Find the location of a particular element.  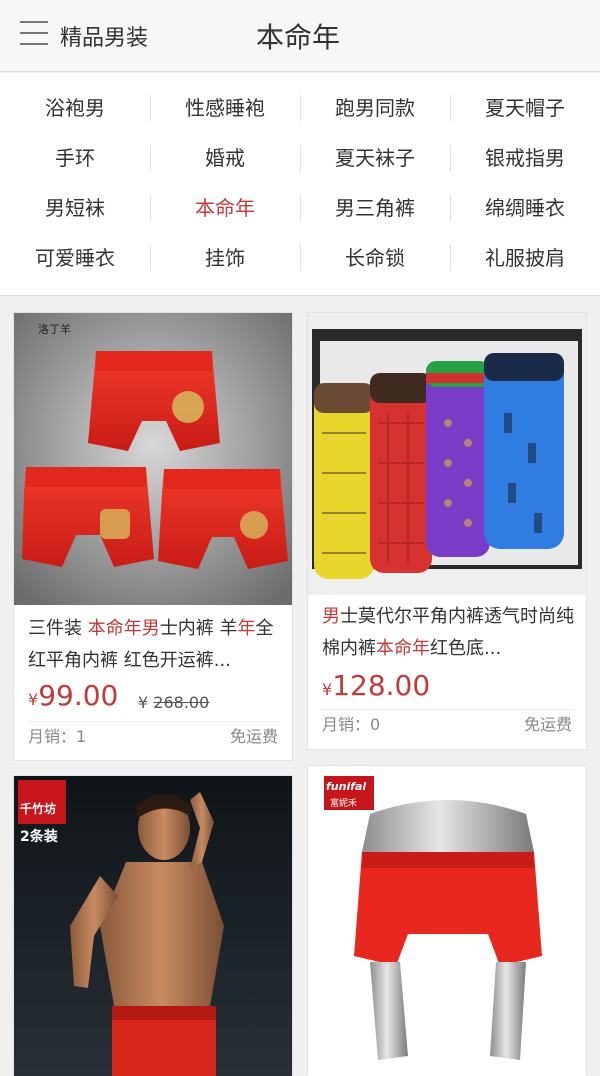

male-model-red-underwear-photo: 千竹坊 2条装 is located at coordinates (153, 926).